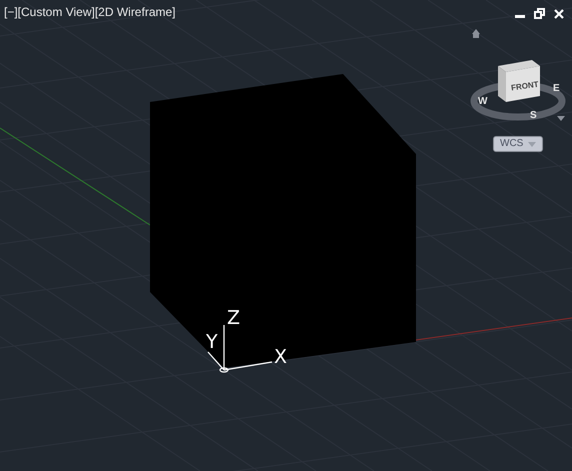 This screenshot has width=572, height=471. What do you see at coordinates (233, 318) in the screenshot?
I see `z-axis-label: Z` at bounding box center [233, 318].